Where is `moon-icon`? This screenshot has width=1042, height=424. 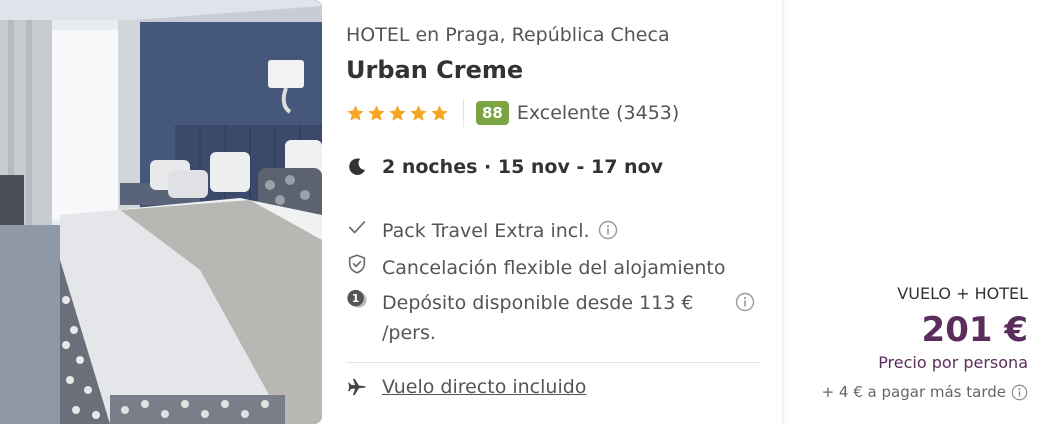 moon-icon is located at coordinates (357, 166).